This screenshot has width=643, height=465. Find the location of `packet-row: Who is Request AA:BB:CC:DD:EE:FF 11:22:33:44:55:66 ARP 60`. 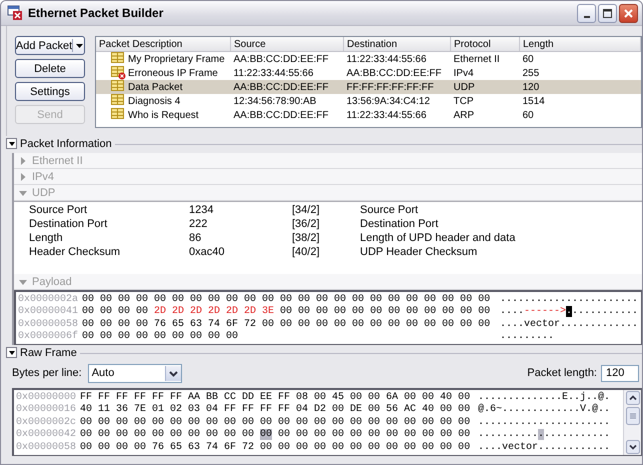

packet-row: Who is Request AA:BB:CC:DD:EE:FF 11:22:33:44:55:66 ARP 60 is located at coordinates (368, 115).